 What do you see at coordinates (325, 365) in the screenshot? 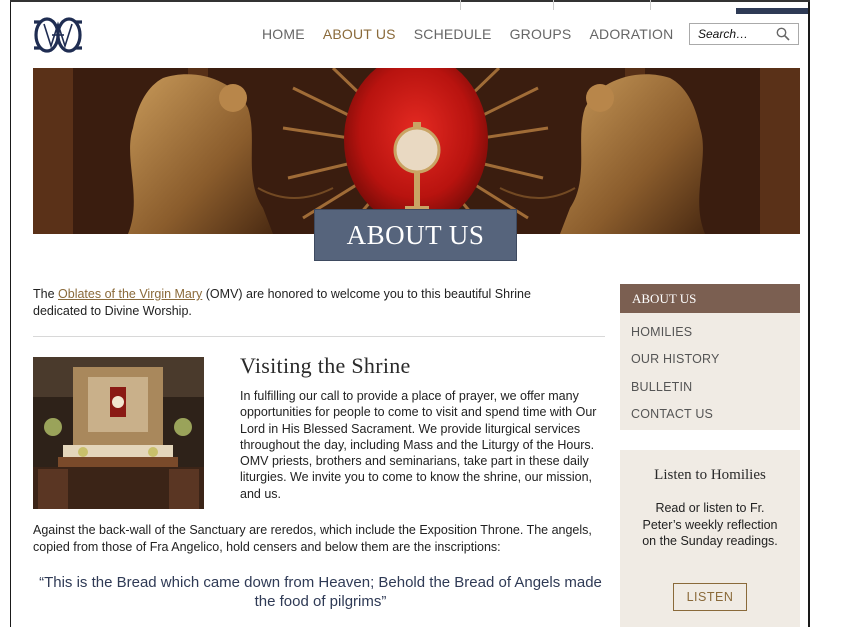
I see `visiting-title: Visiting the Shrine` at bounding box center [325, 365].